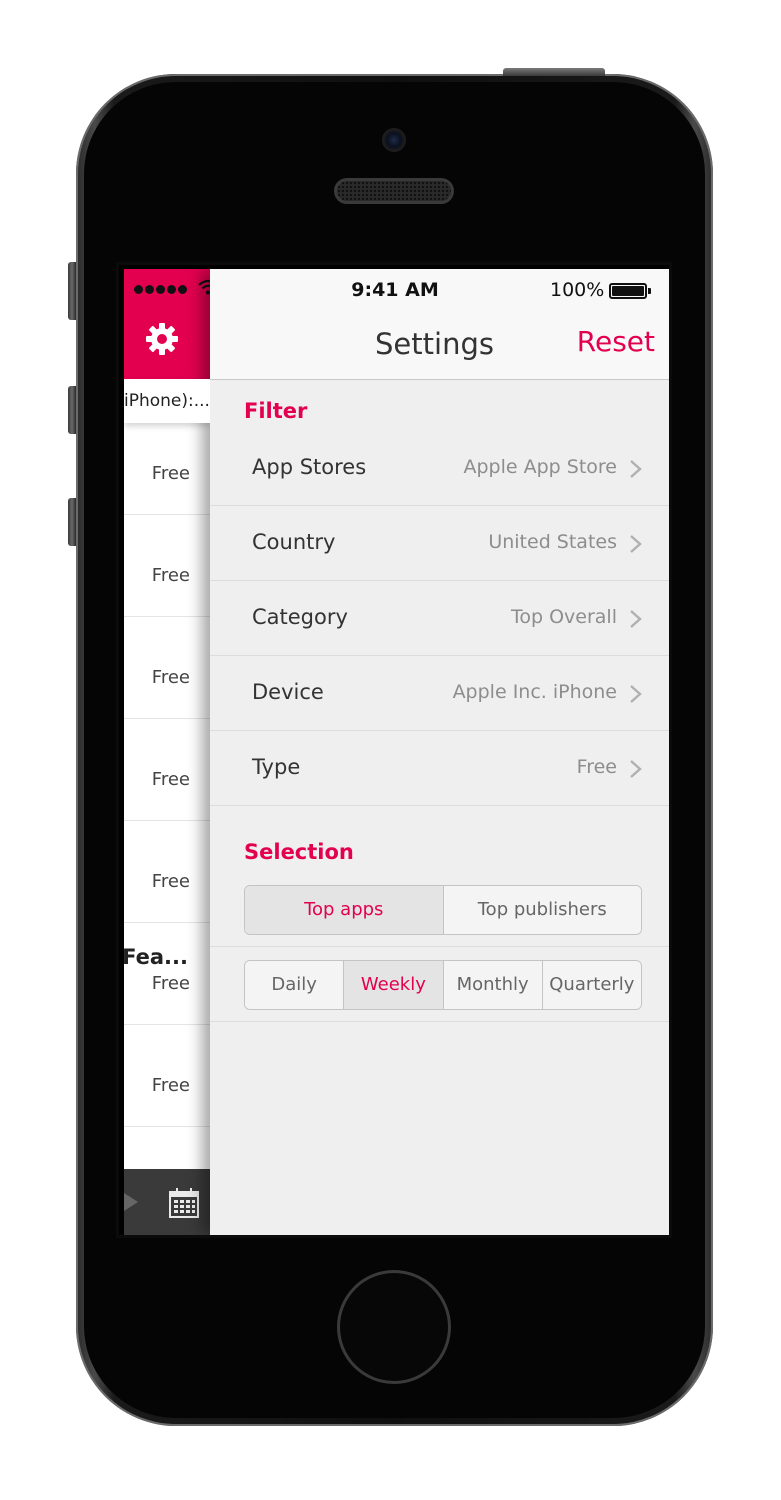  I want to click on front-camera, so click(394, 140).